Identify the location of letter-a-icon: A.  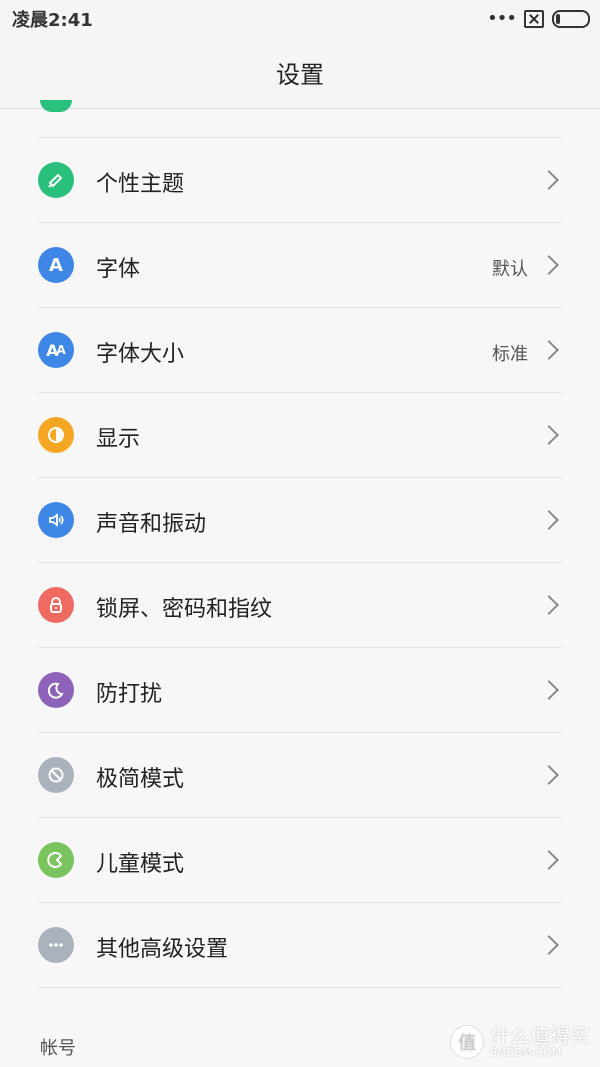
(56, 265).